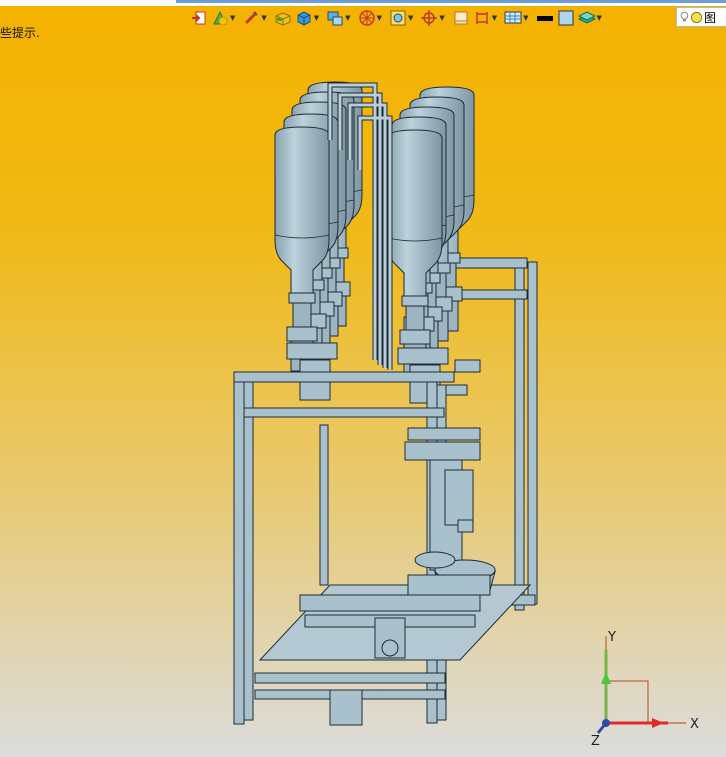  I want to click on zoom-fit-icon, so click(398, 18).